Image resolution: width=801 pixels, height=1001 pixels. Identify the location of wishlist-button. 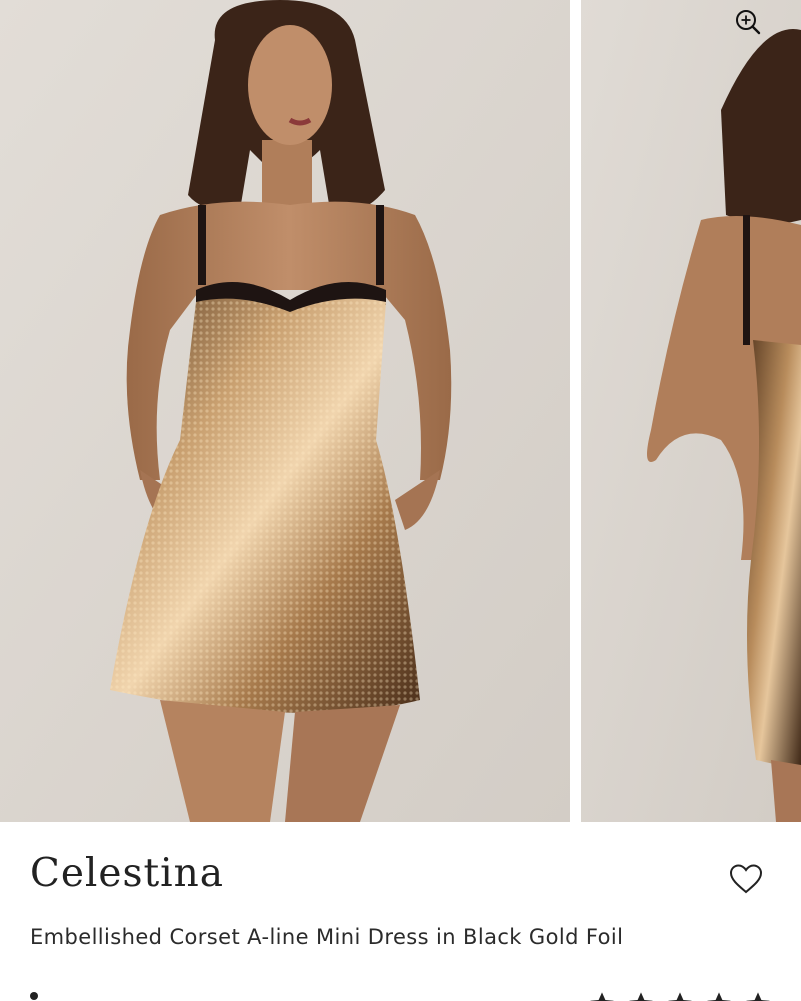
(746, 879).